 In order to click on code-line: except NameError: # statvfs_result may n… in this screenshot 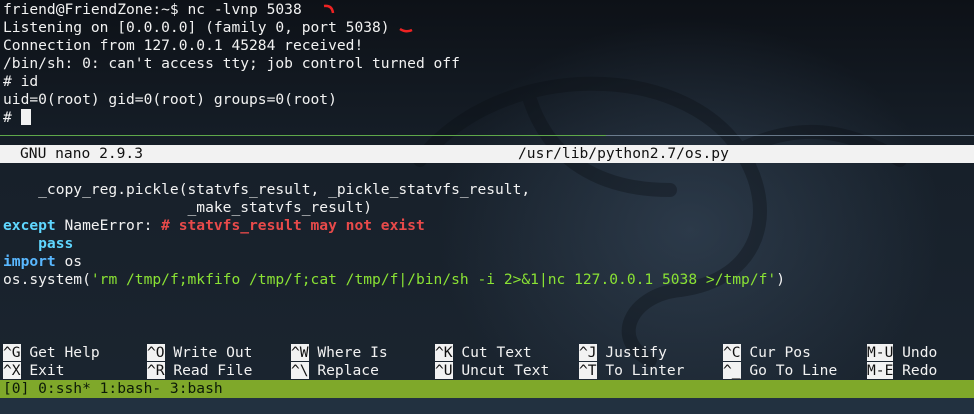, I will do `click(214, 226)`.